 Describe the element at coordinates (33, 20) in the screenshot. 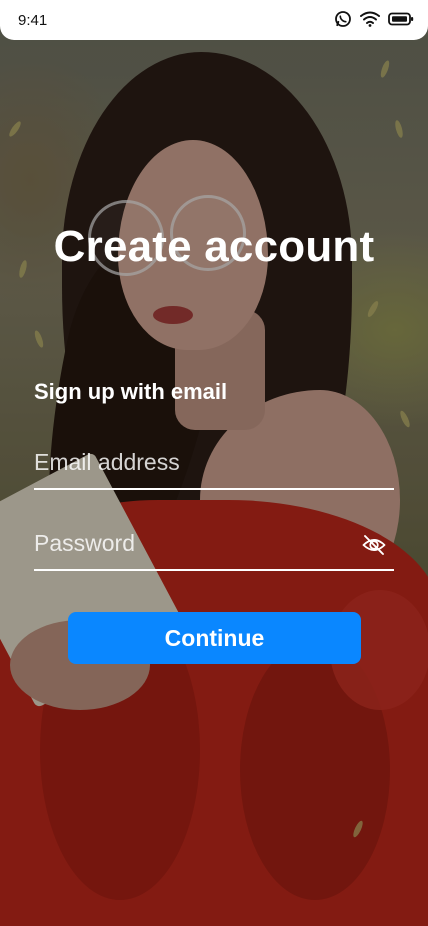

I see `status-time: 9:41` at that location.